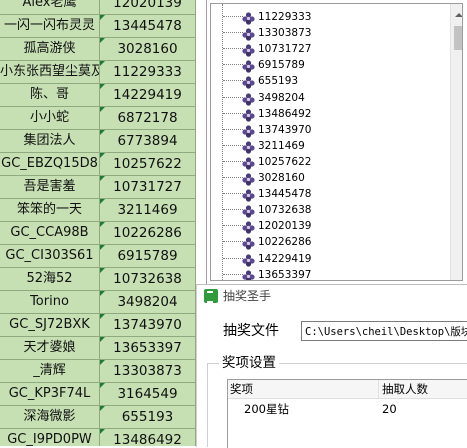 The width and height of the screenshot is (467, 448). I want to click on name-cell: GC_CCA98B, so click(50, 233).